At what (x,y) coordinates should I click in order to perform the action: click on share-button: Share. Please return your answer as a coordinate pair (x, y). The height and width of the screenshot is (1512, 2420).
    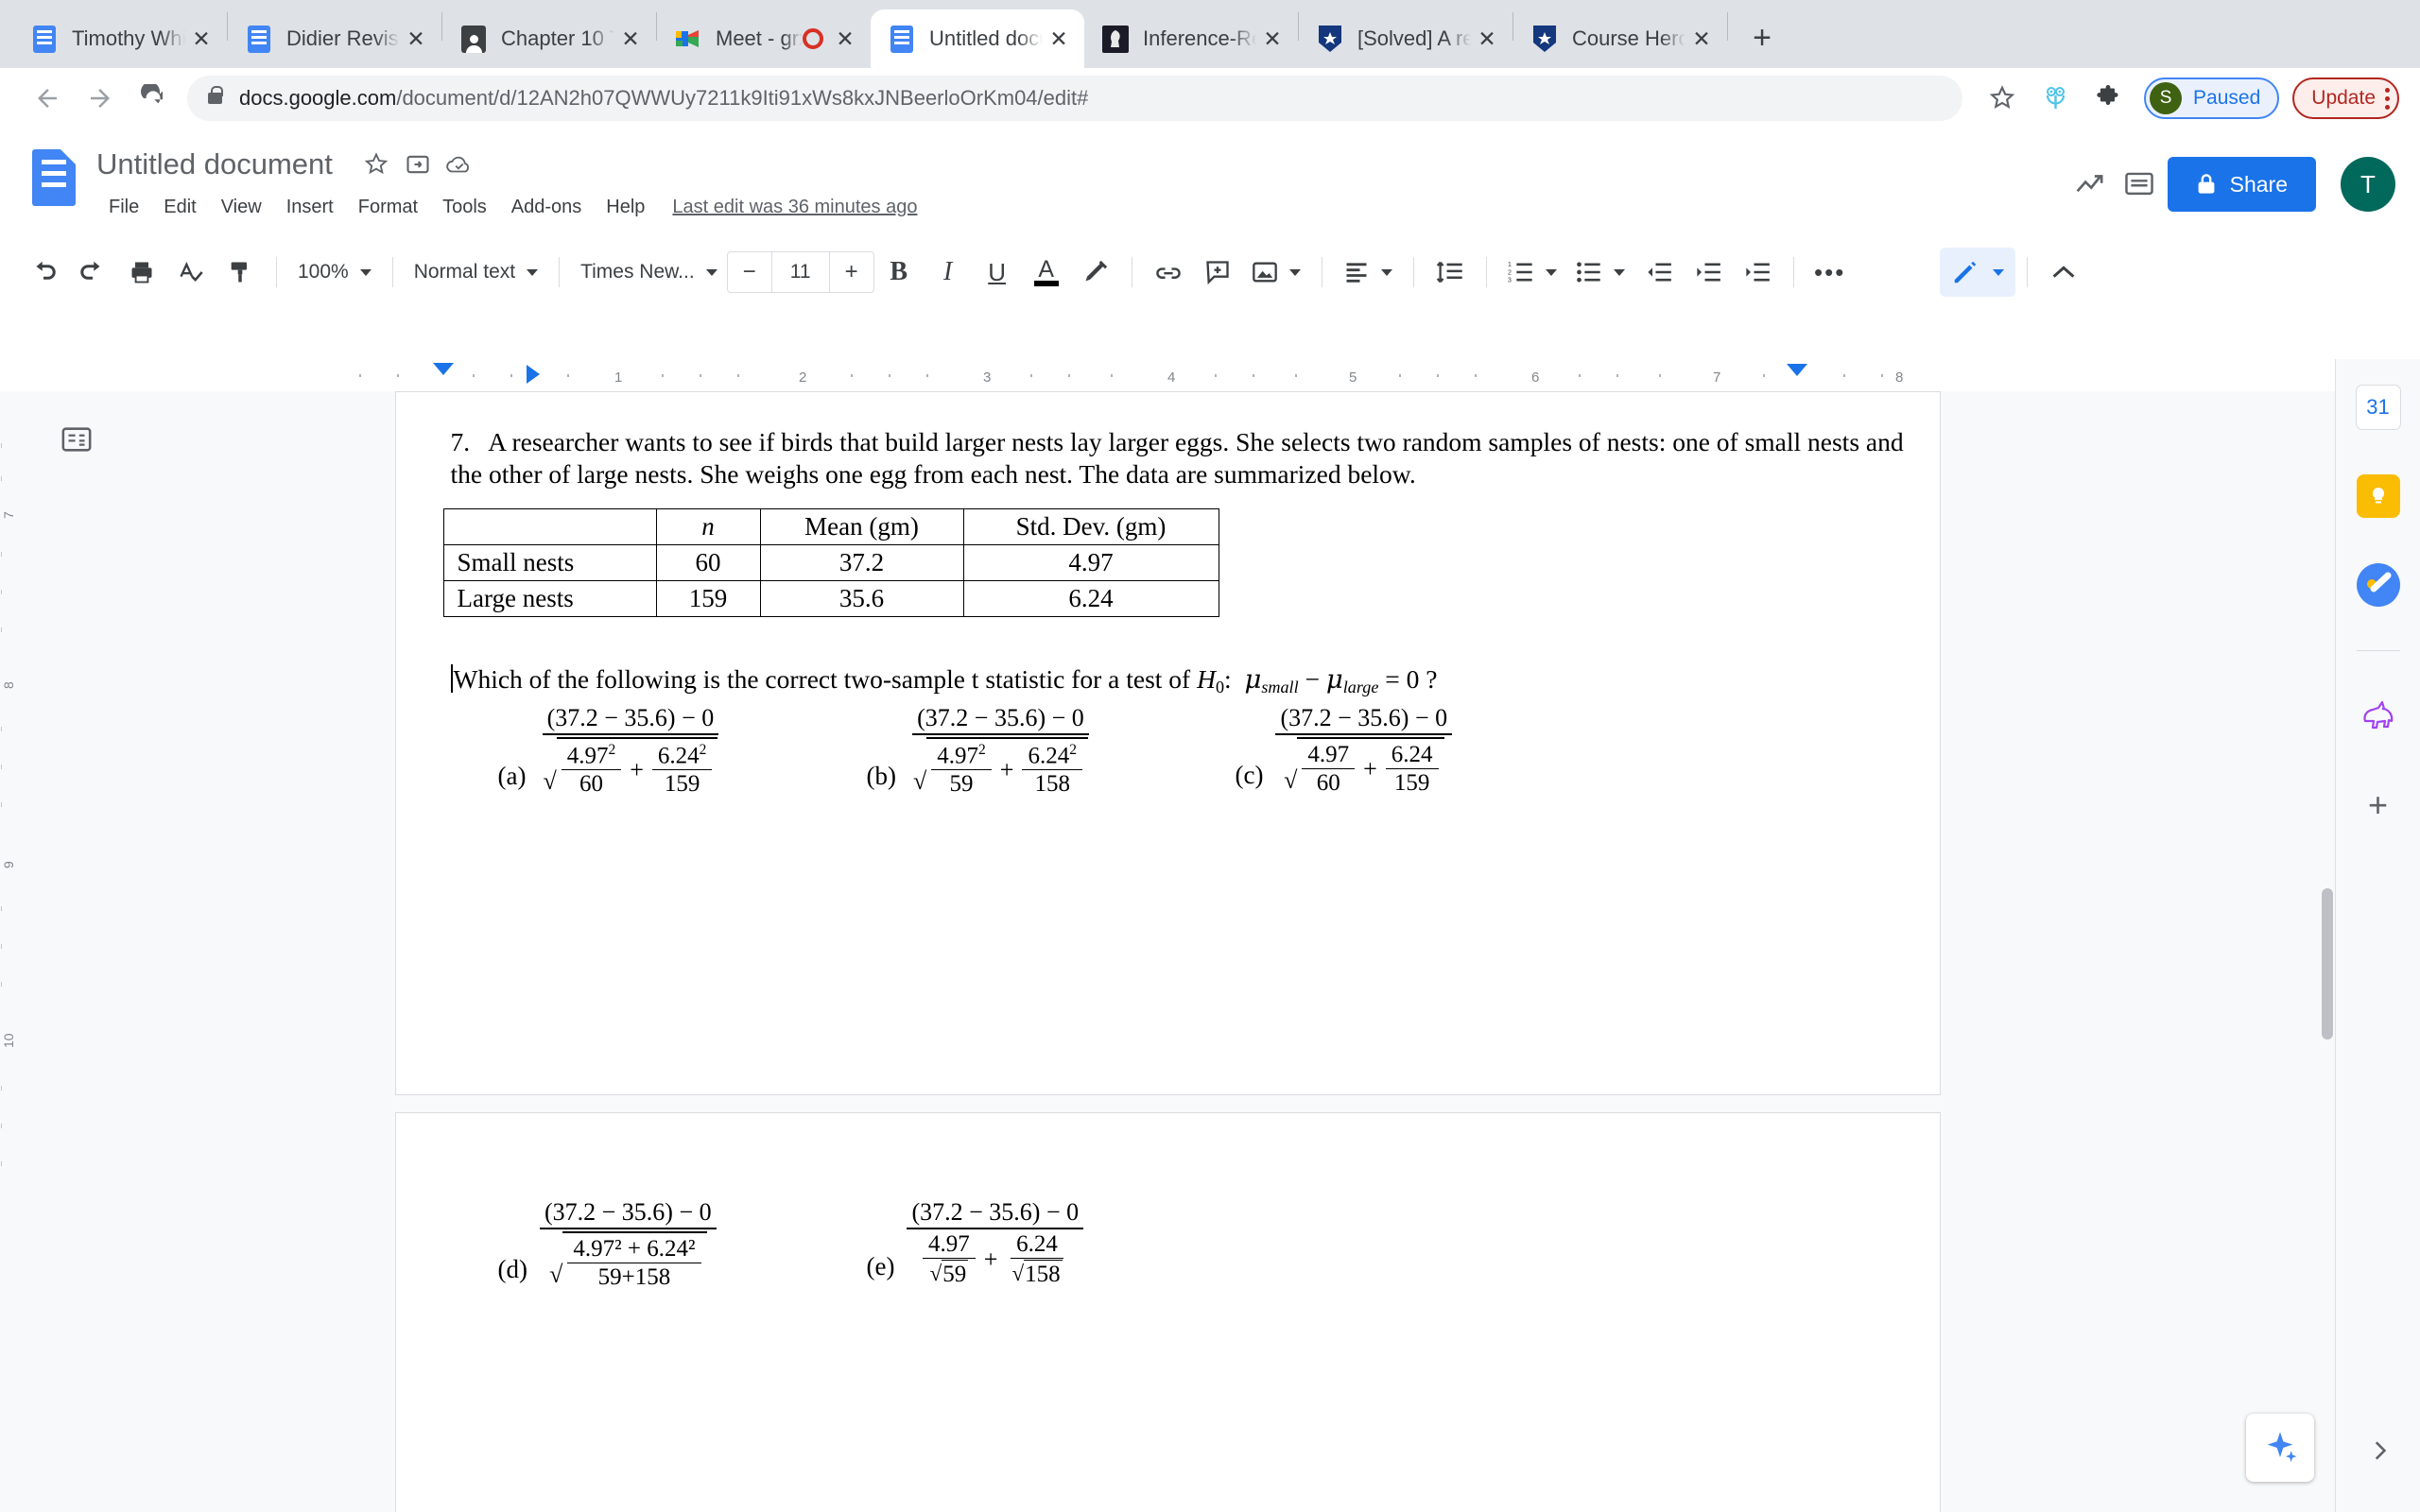
    Looking at the image, I should click on (2241, 184).